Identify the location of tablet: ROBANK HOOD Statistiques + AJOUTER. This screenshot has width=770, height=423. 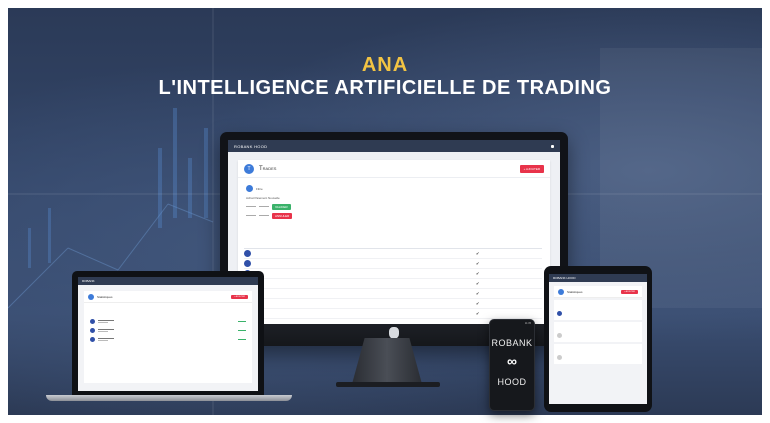
(598, 339).